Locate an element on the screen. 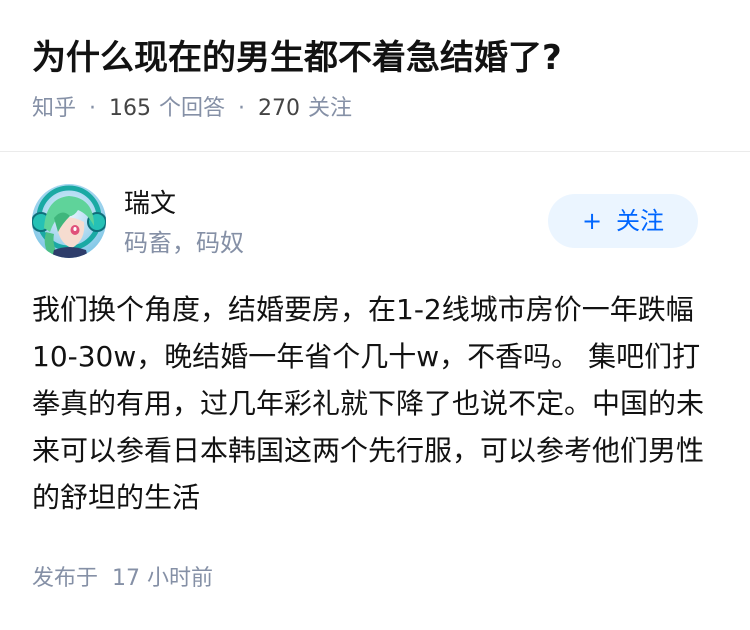  follow-button: + 关注 is located at coordinates (623, 221).